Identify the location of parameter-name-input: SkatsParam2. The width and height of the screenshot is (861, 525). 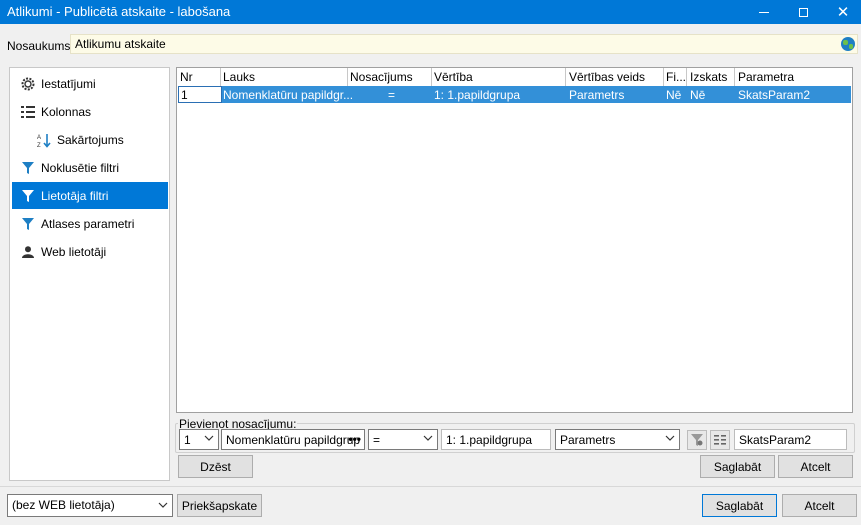
(790, 439).